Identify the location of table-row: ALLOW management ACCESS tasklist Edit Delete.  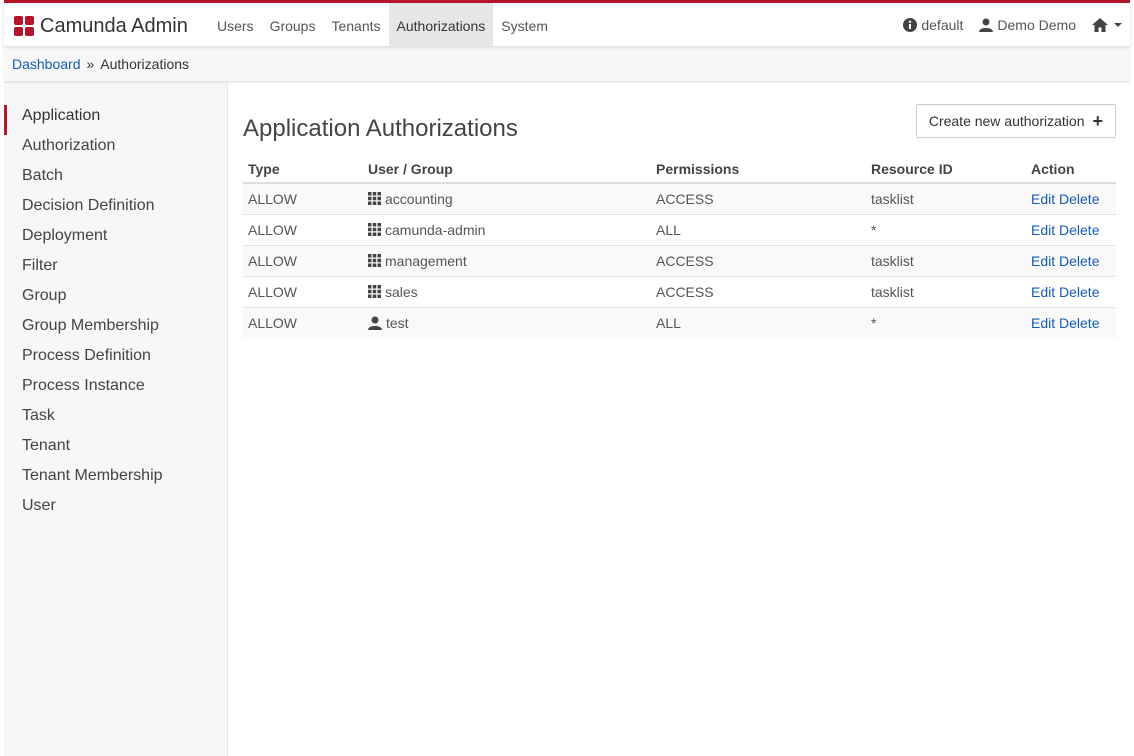
(679, 260).